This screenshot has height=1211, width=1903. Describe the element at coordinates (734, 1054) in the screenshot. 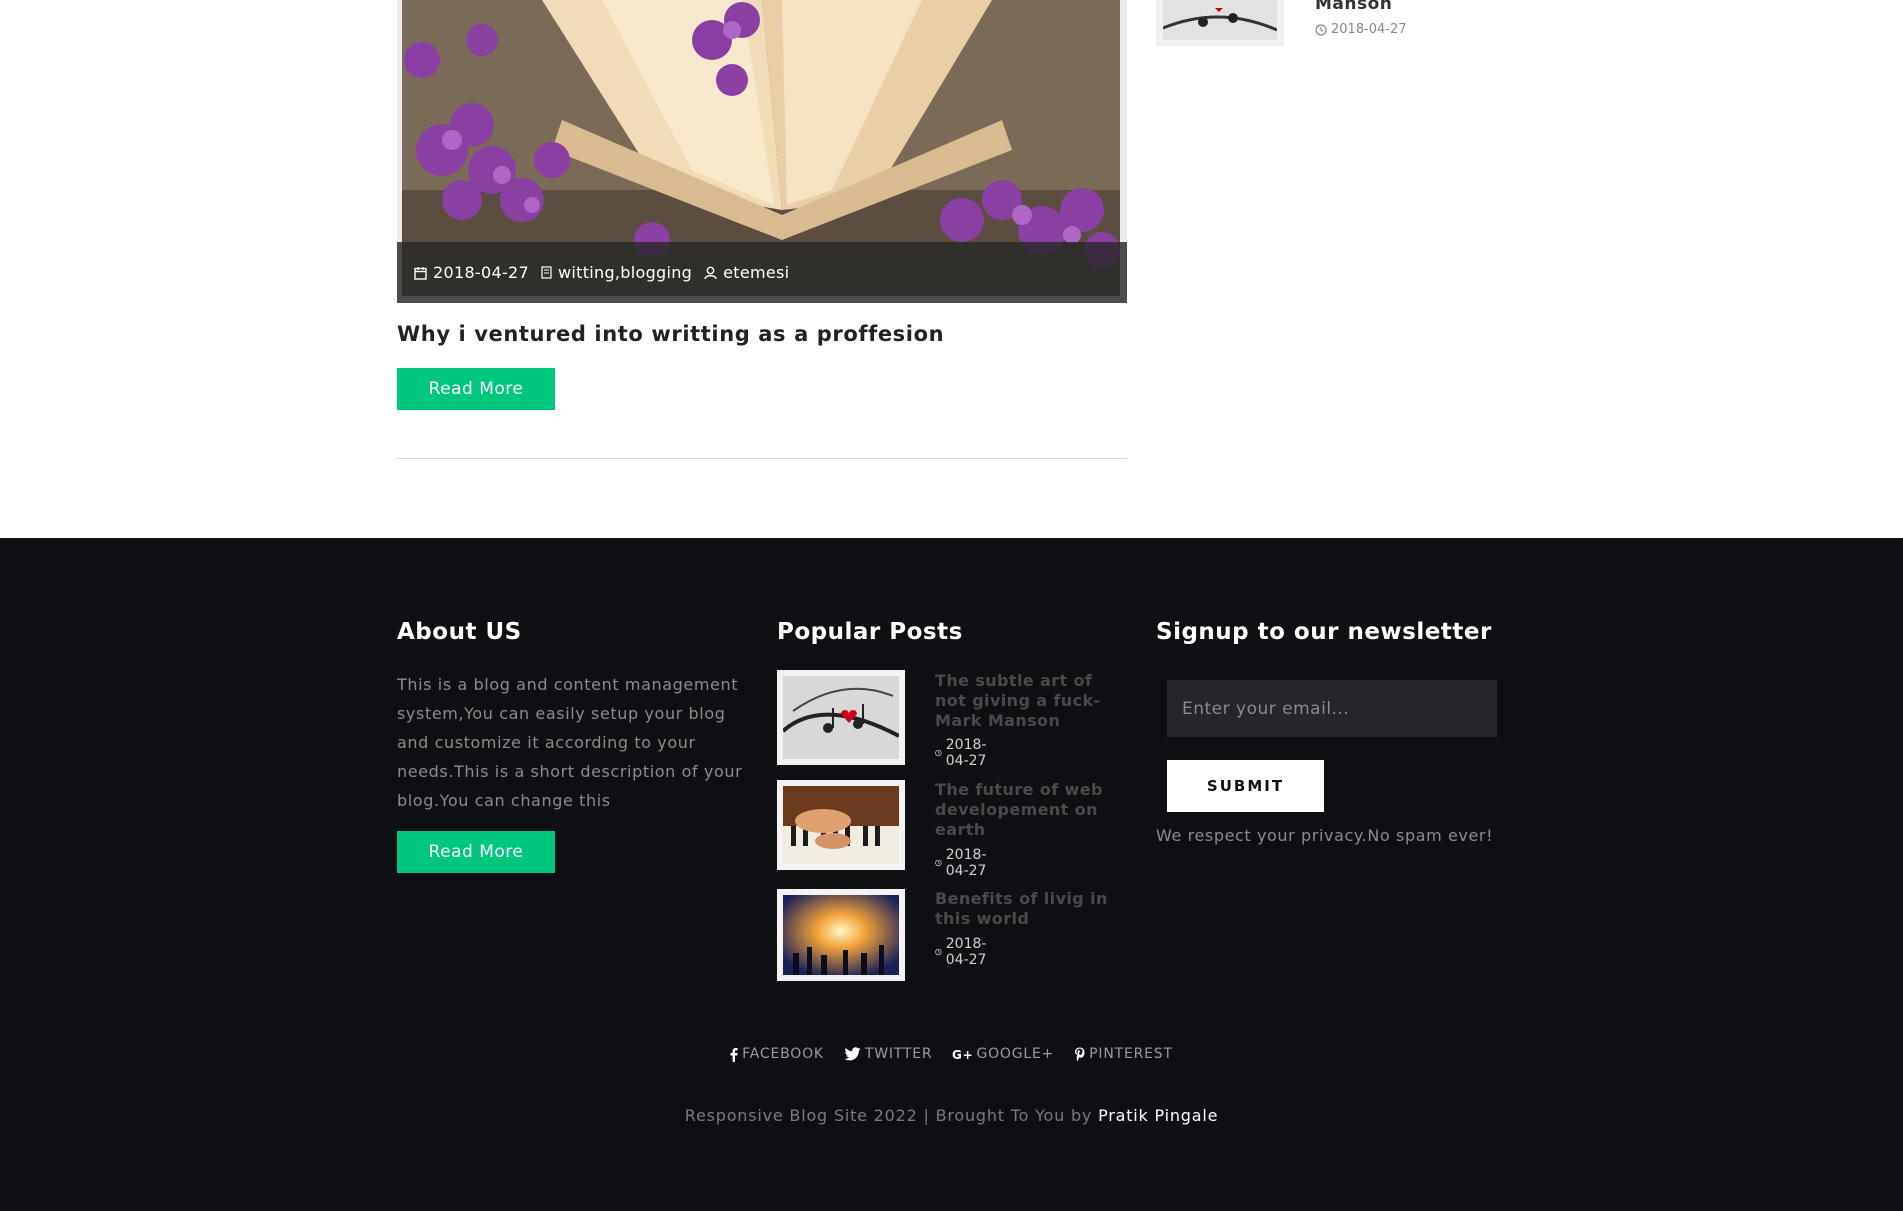

I see `facebook-icon` at that location.